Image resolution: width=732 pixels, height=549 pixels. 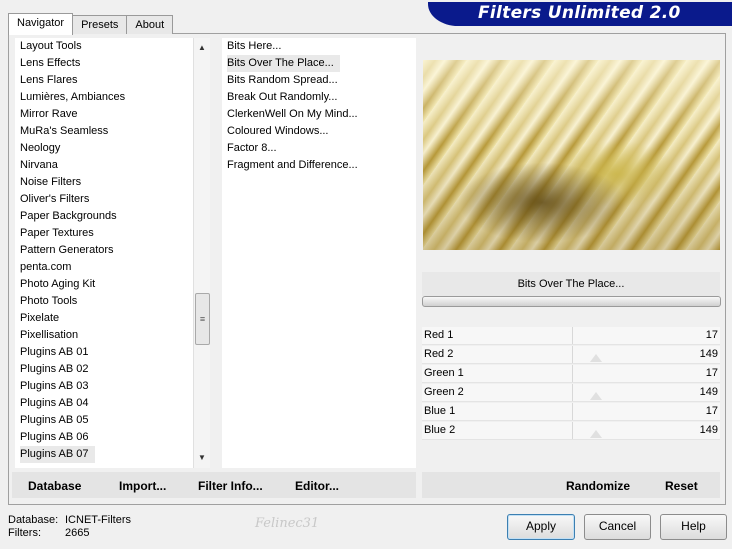 I want to click on category-item: MuRa's Seamless, so click(x=104, y=131).